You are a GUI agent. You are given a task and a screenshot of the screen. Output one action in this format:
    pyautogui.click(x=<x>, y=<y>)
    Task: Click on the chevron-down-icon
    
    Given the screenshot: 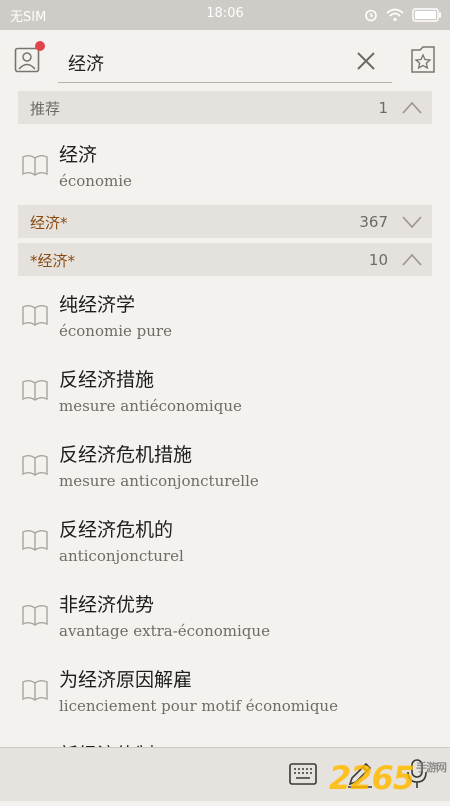 What is the action you would take?
    pyautogui.click(x=412, y=222)
    